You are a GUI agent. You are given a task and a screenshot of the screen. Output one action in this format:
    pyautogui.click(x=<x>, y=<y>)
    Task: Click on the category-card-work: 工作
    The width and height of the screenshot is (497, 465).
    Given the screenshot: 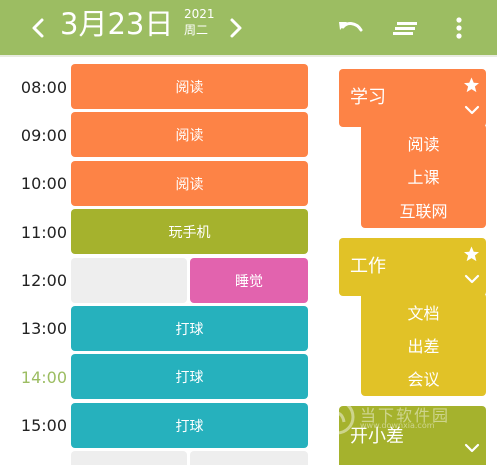 What is the action you would take?
    pyautogui.click(x=412, y=267)
    